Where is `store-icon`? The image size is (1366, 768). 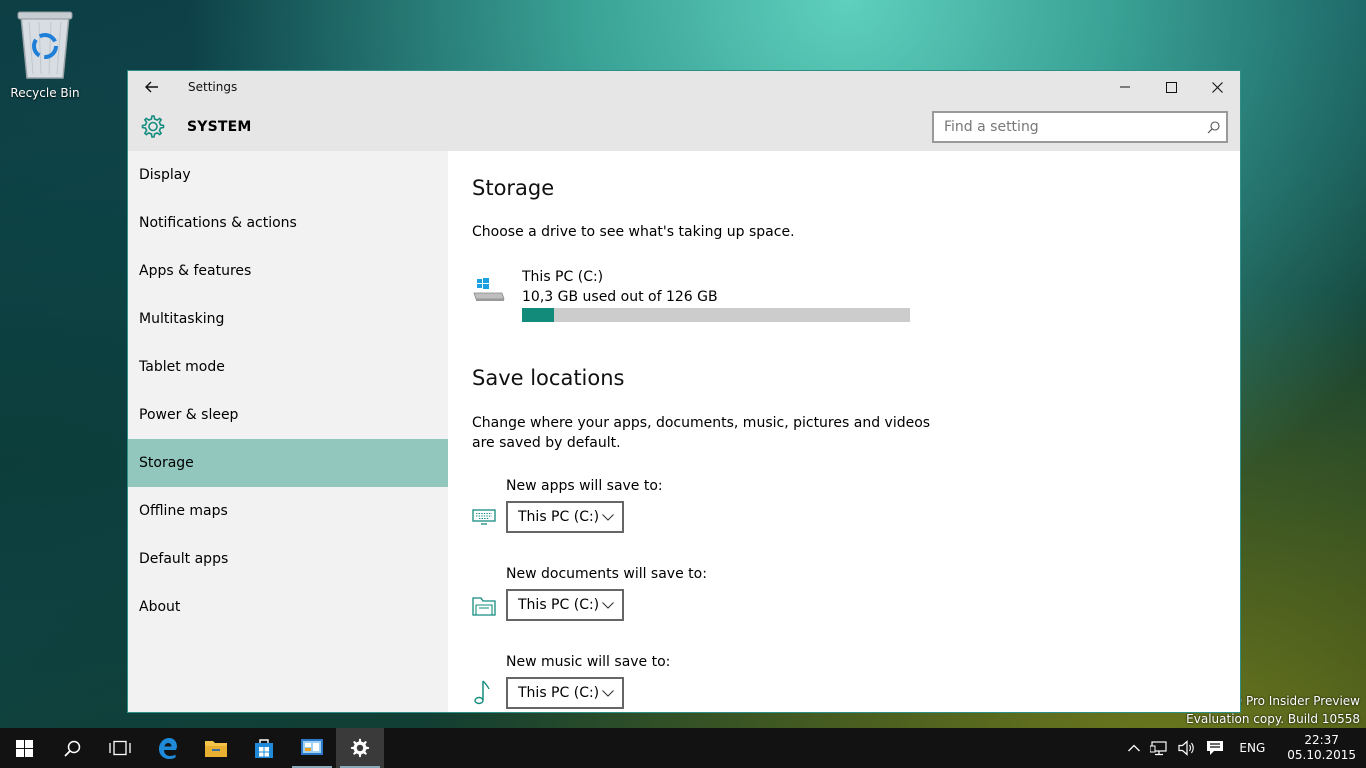
store-icon is located at coordinates (264, 748).